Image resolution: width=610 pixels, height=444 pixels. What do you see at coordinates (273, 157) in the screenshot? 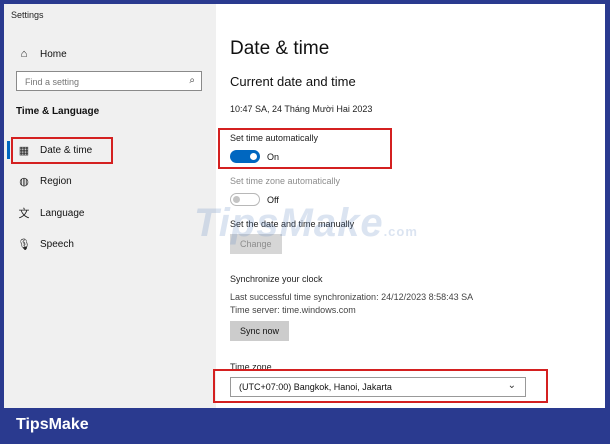
I see `set-time-auto-state: On` at bounding box center [273, 157].